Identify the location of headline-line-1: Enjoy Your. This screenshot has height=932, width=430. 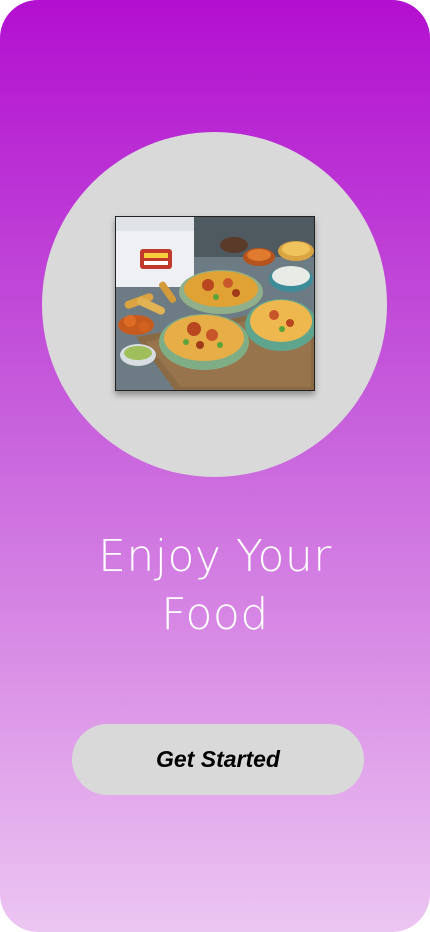
(215, 556).